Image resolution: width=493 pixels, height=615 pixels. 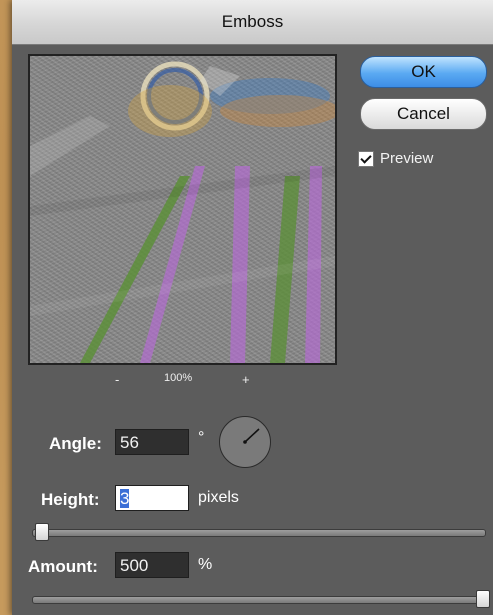 I want to click on preview-toggle: Preview, so click(x=395, y=158).